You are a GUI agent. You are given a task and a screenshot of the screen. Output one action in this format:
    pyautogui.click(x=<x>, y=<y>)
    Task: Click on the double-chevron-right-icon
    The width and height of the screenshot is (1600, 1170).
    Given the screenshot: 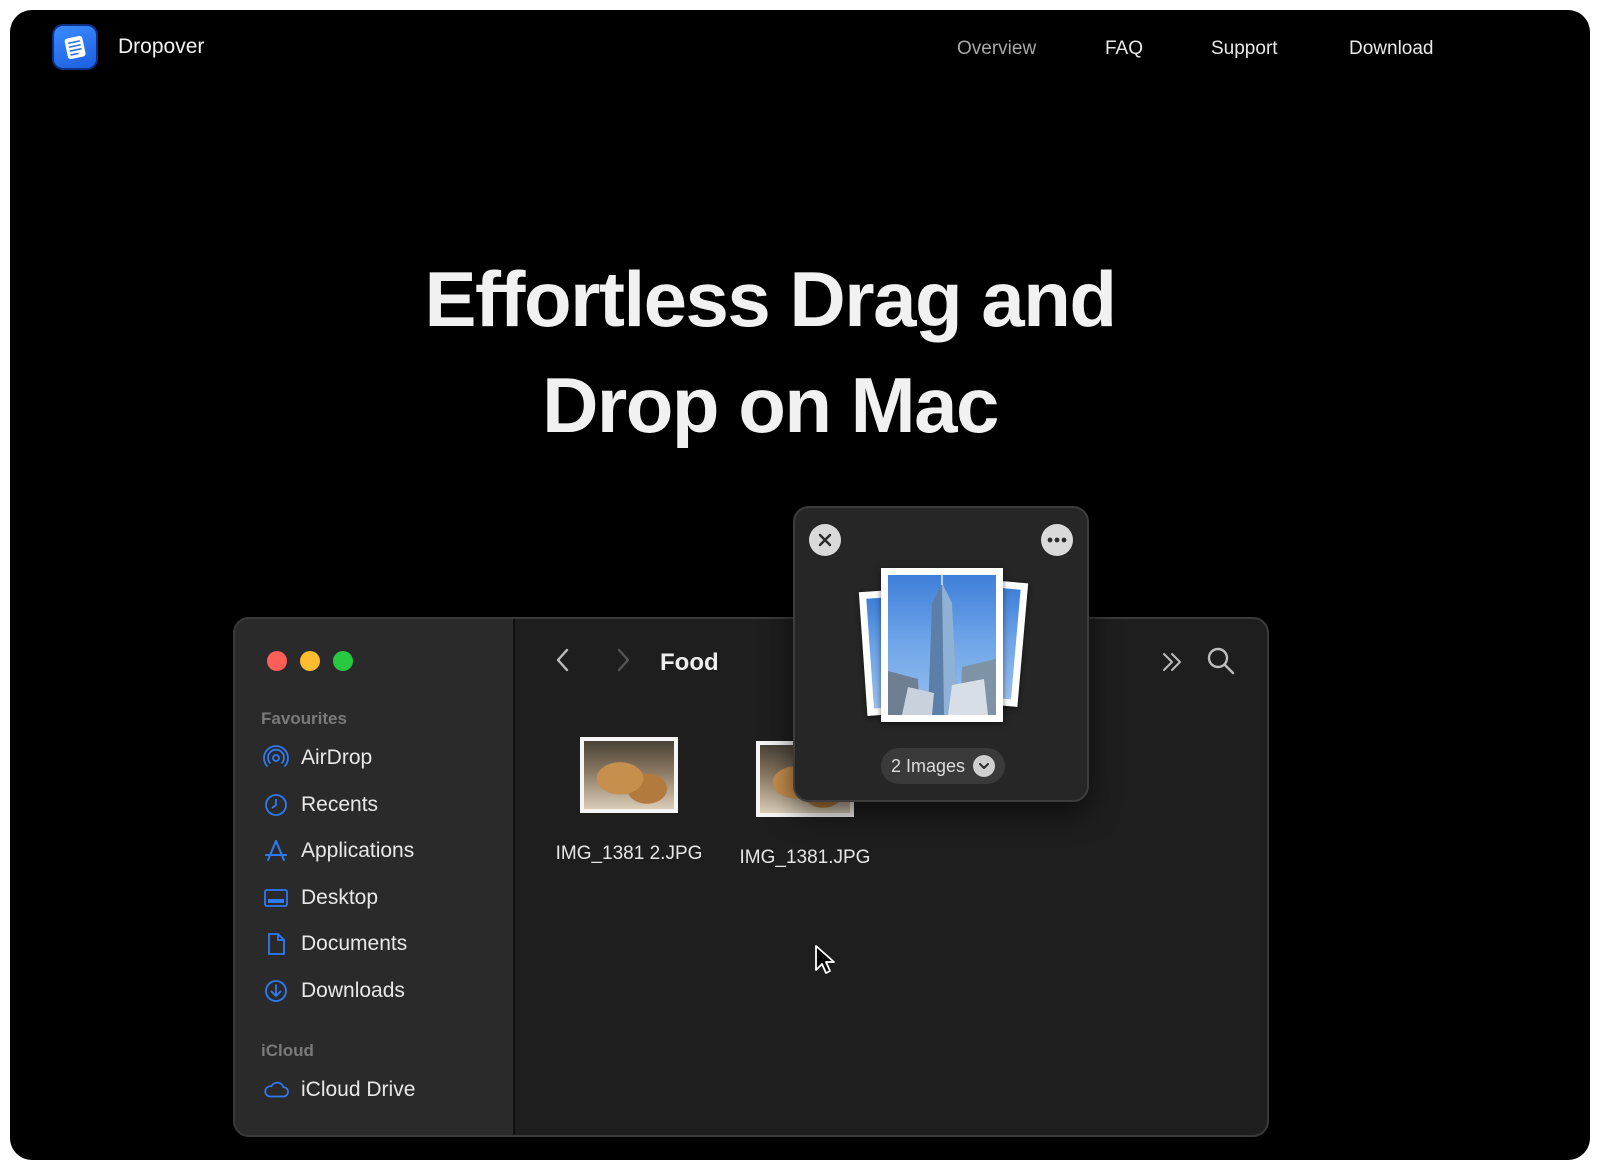 What is the action you would take?
    pyautogui.click(x=1172, y=662)
    